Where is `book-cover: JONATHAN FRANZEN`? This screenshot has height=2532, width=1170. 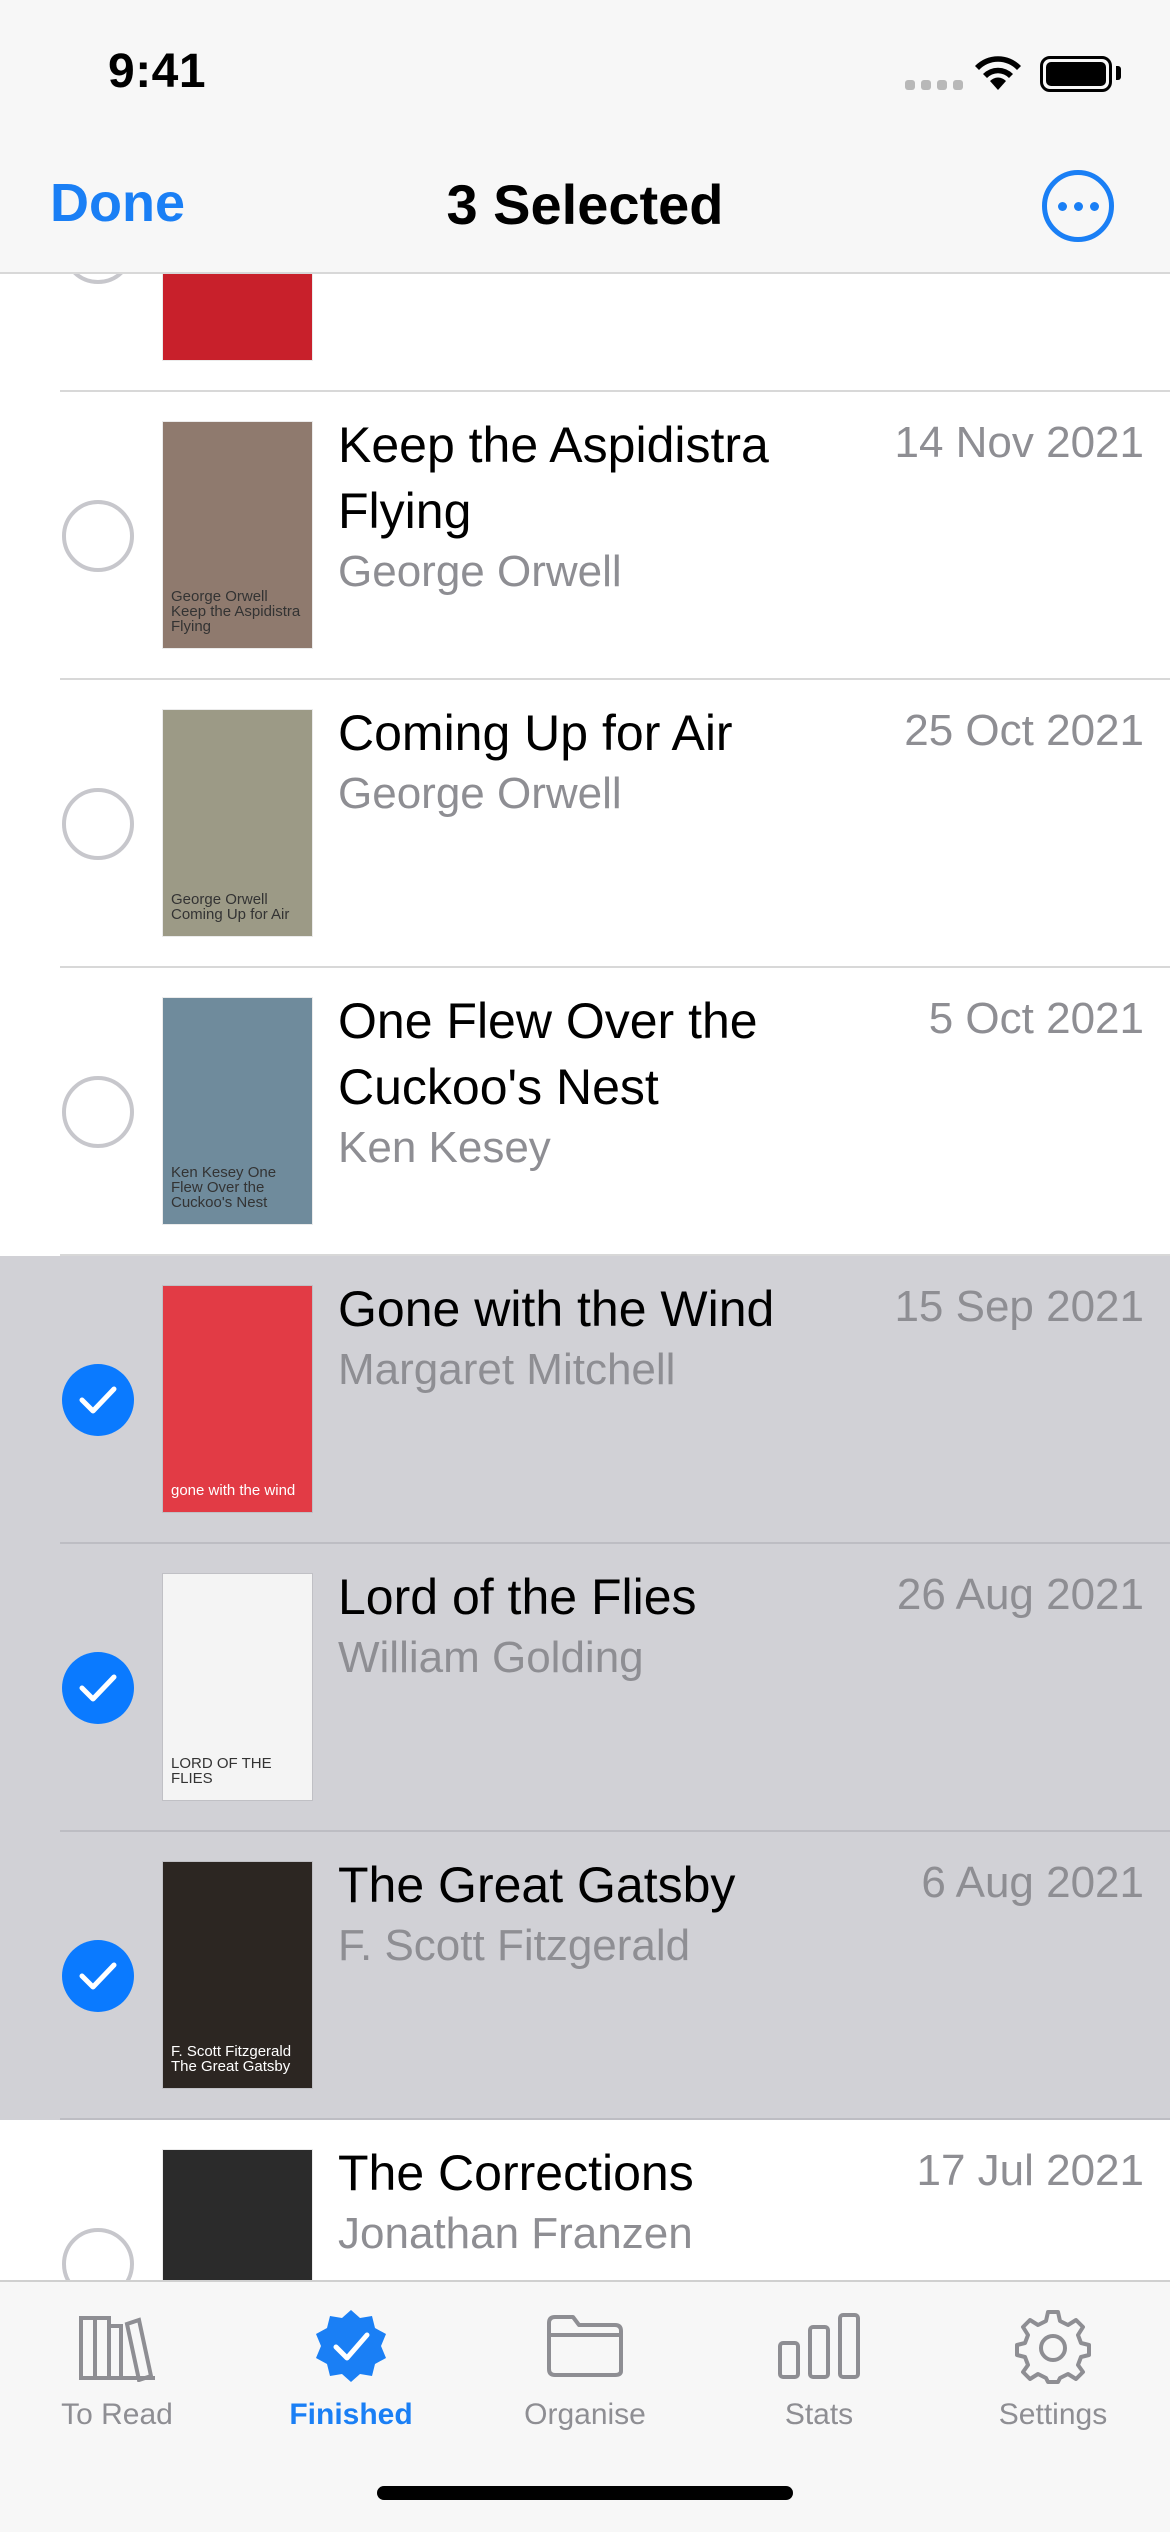 book-cover: JONATHAN FRANZEN is located at coordinates (237, 2215).